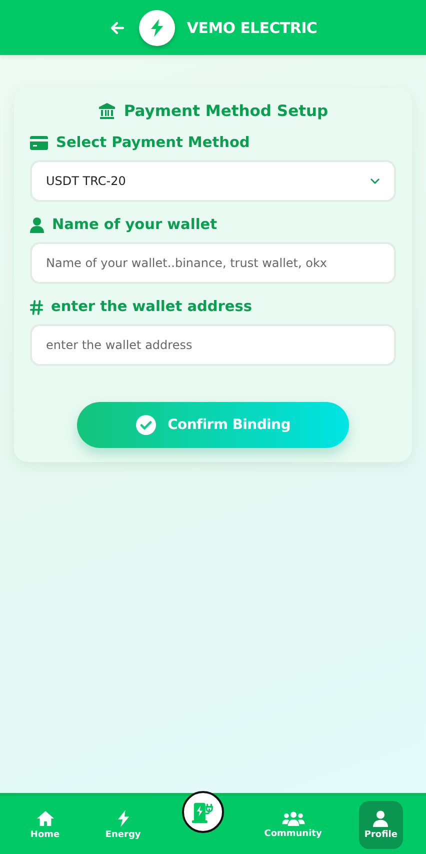 The width and height of the screenshot is (426, 854). I want to click on charger-button, so click(203, 812).